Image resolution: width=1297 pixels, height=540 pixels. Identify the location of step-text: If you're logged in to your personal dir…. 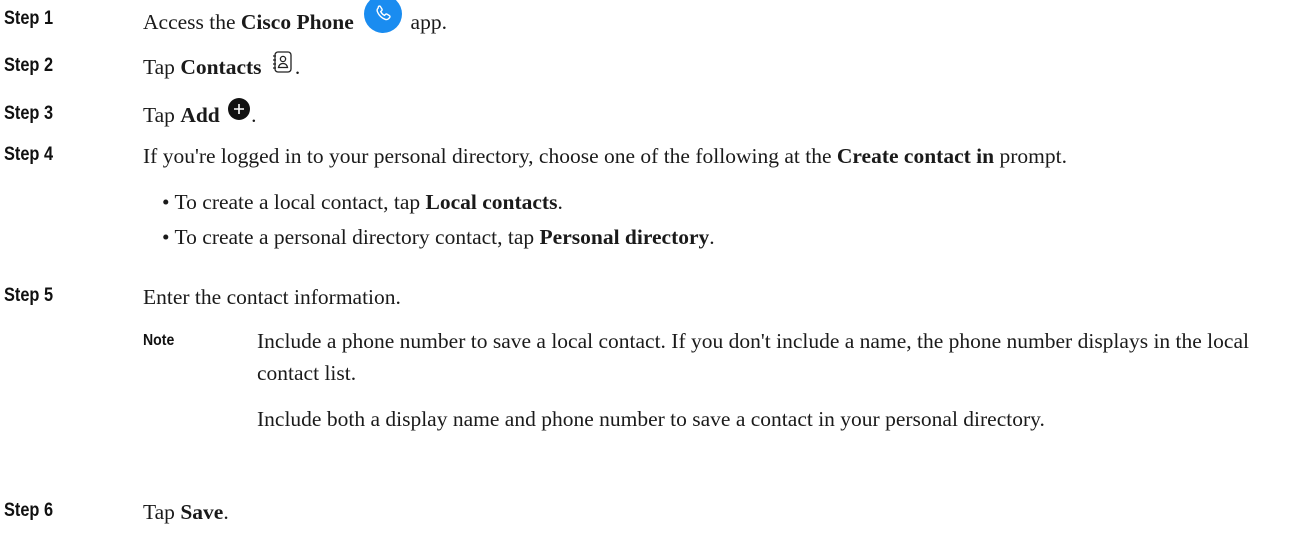
(605, 156).